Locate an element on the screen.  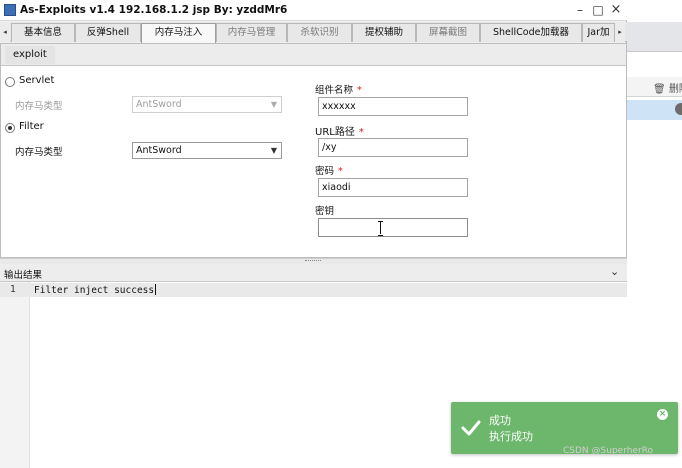
checkmark-icon is located at coordinates (471, 428).